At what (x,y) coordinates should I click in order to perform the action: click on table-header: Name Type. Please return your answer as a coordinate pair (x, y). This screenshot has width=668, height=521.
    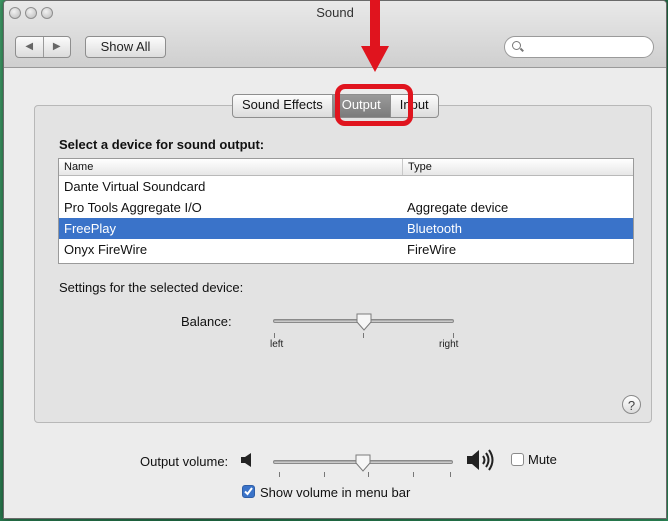
    Looking at the image, I should click on (346, 167).